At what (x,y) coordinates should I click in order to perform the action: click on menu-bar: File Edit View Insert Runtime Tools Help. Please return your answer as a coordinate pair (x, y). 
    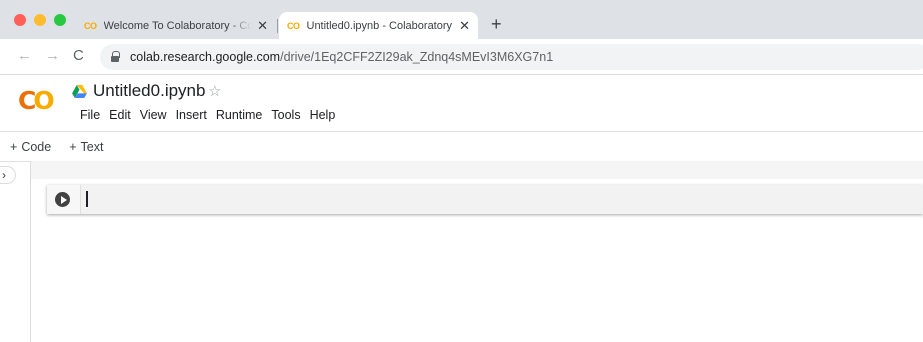
    Looking at the image, I should click on (212, 115).